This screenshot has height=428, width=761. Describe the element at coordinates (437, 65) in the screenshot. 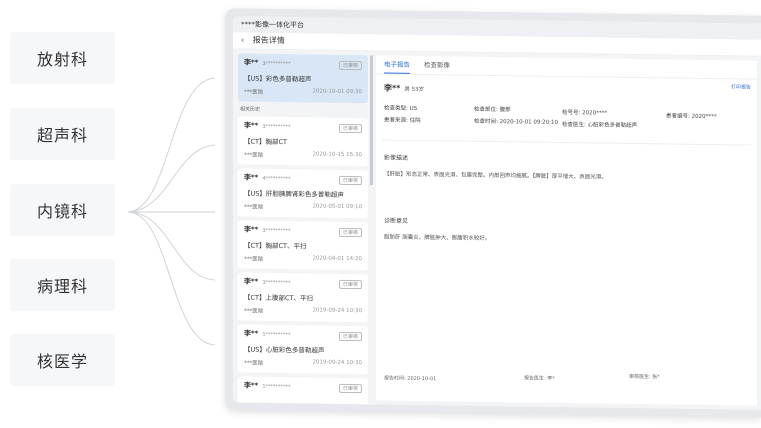

I see `tab-exam-images: 检查影像` at that location.